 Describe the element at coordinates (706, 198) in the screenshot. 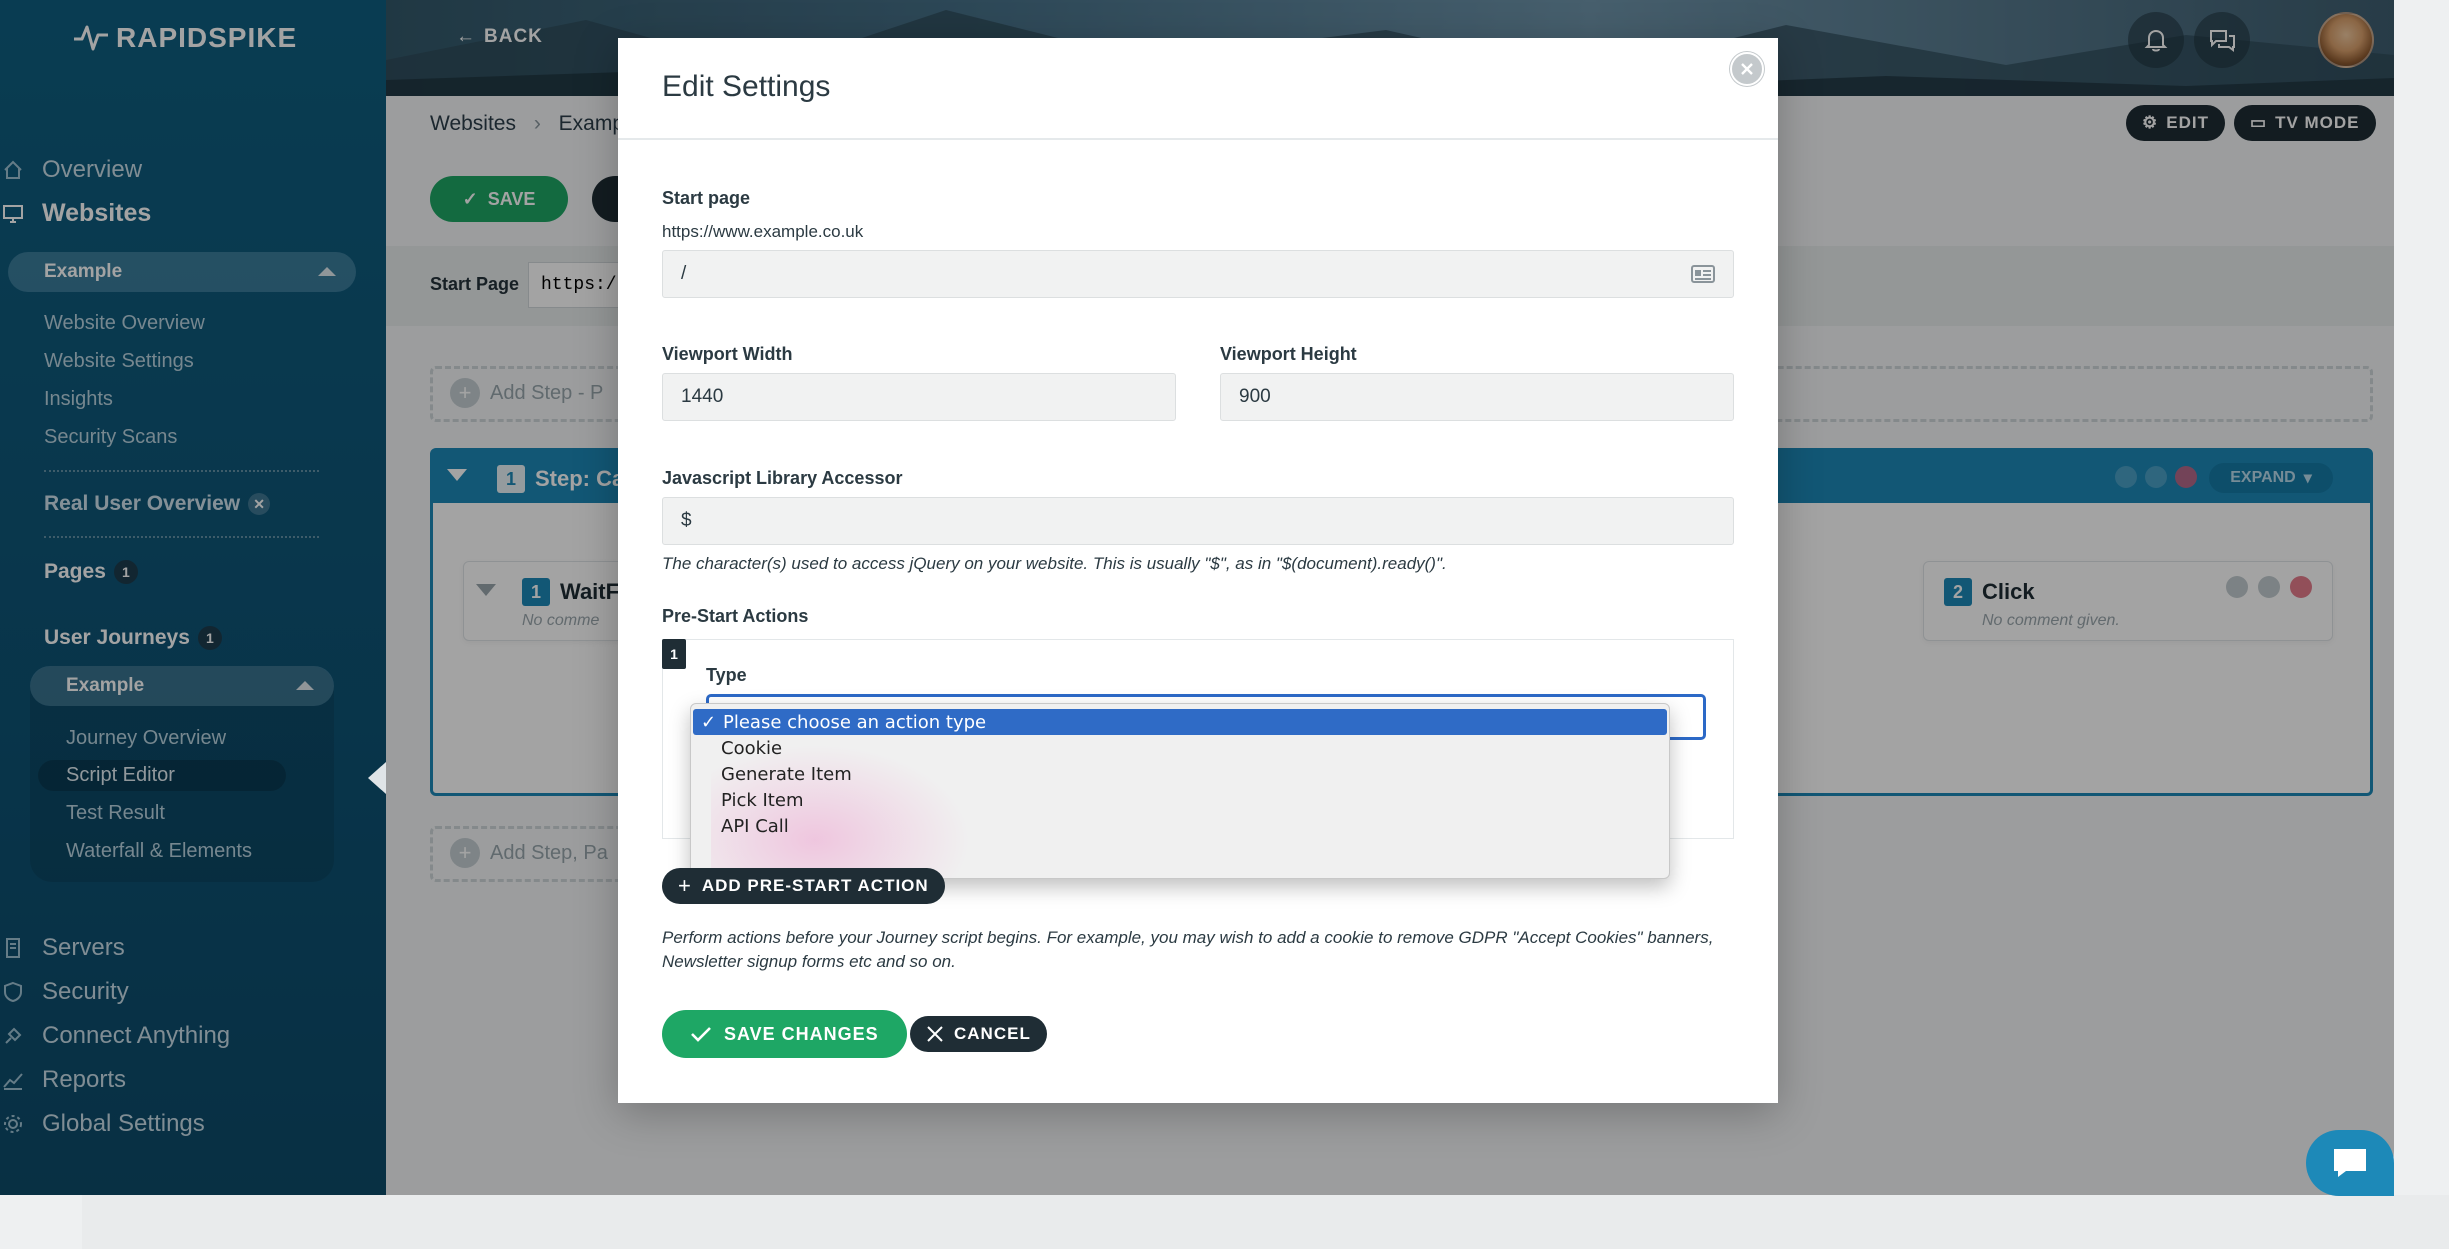

I see `start-page-label: Start page` at that location.